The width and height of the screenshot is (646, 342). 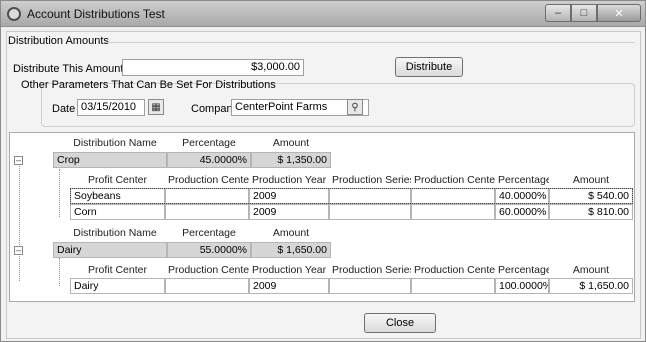 What do you see at coordinates (291, 250) in the screenshot?
I see `dairy-amount-cell: $ 1,650.00` at bounding box center [291, 250].